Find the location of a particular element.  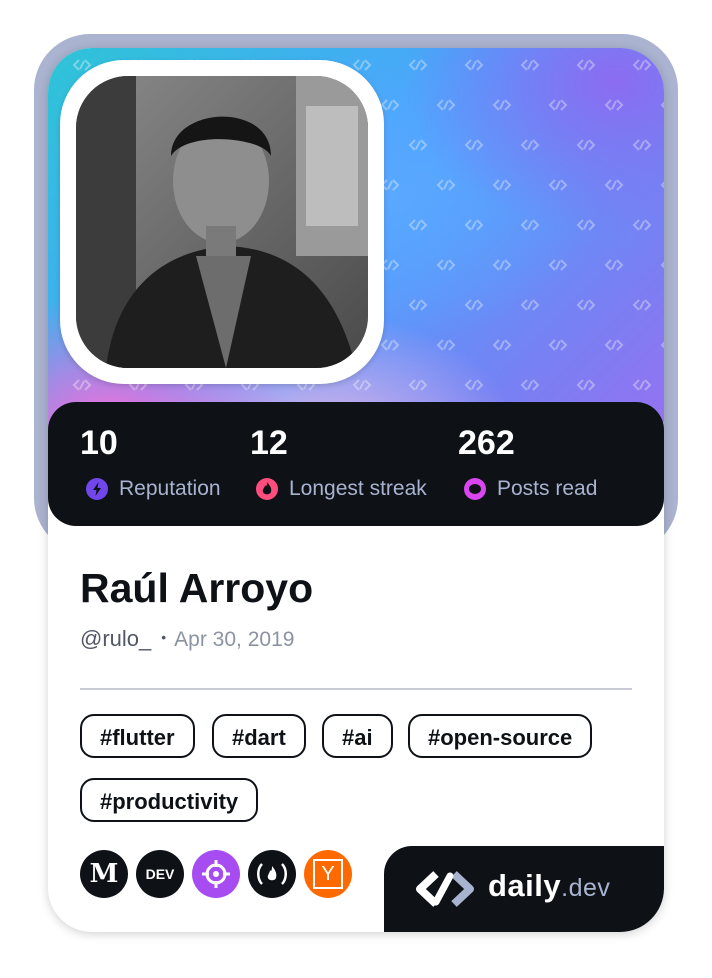

medium-icon: M is located at coordinates (104, 874).